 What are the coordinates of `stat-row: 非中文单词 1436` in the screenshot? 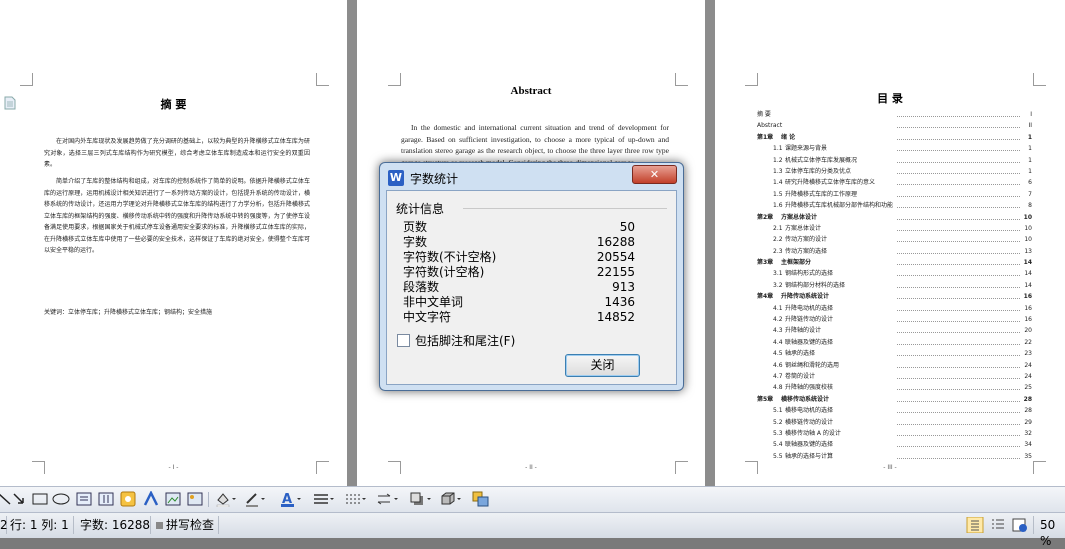 It's located at (519, 302).